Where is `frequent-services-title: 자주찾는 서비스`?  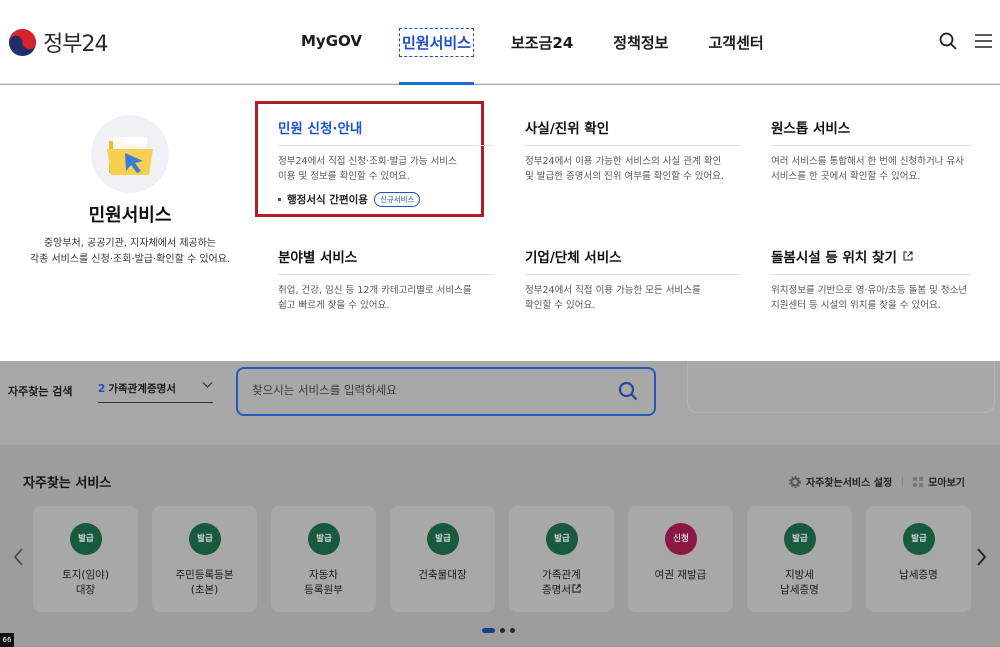 frequent-services-title: 자주찾는 서비스 is located at coordinates (67, 483).